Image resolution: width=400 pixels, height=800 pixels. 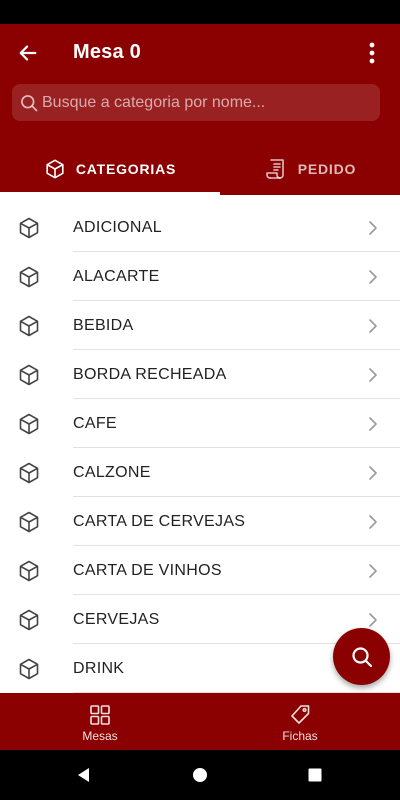 What do you see at coordinates (116, 619) in the screenshot?
I see `category-label: CERVEJAS` at bounding box center [116, 619].